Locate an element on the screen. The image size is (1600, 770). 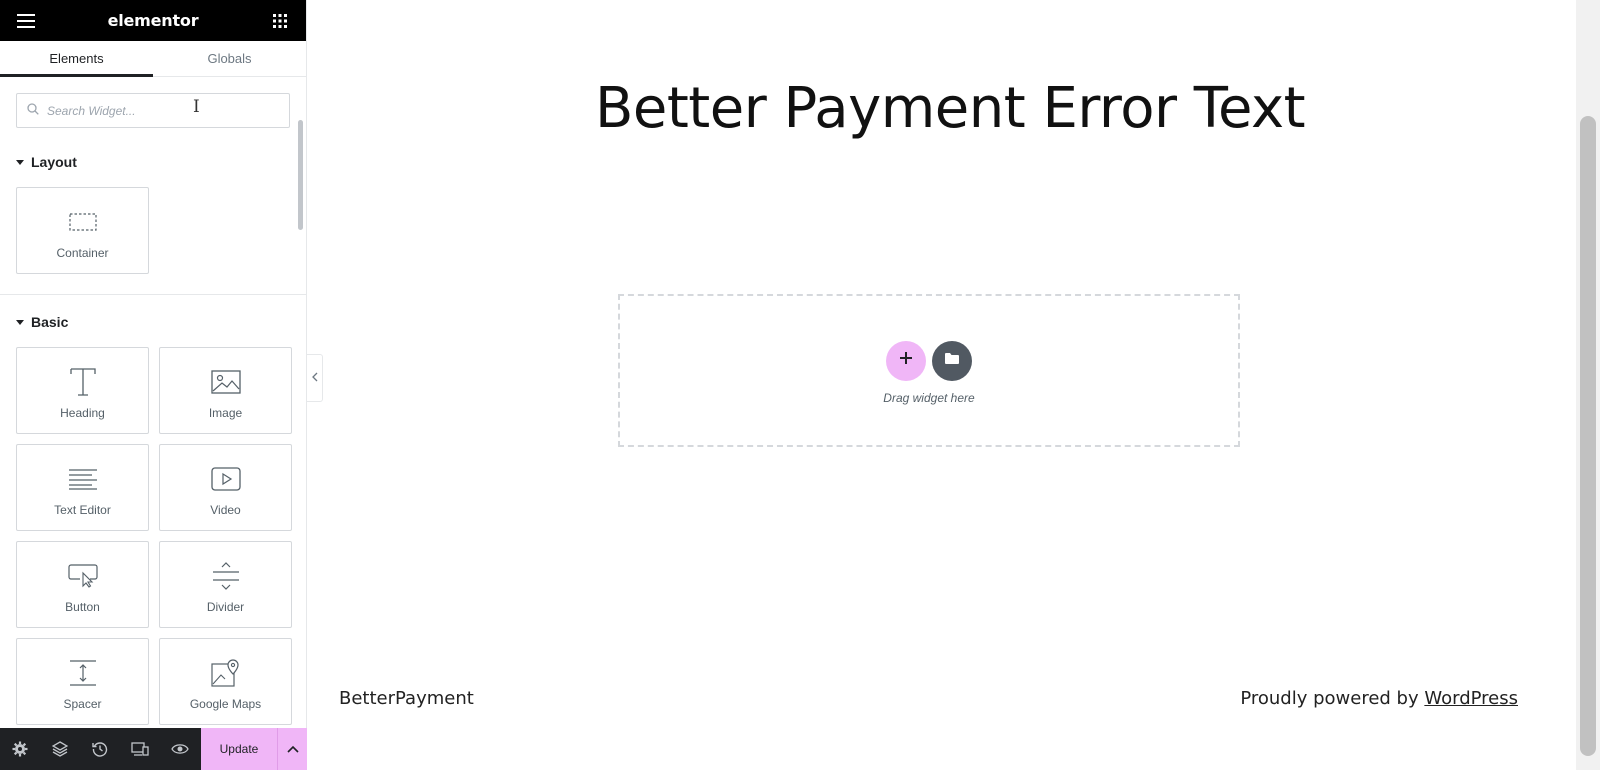
widget-video: Video is located at coordinates (225, 487).